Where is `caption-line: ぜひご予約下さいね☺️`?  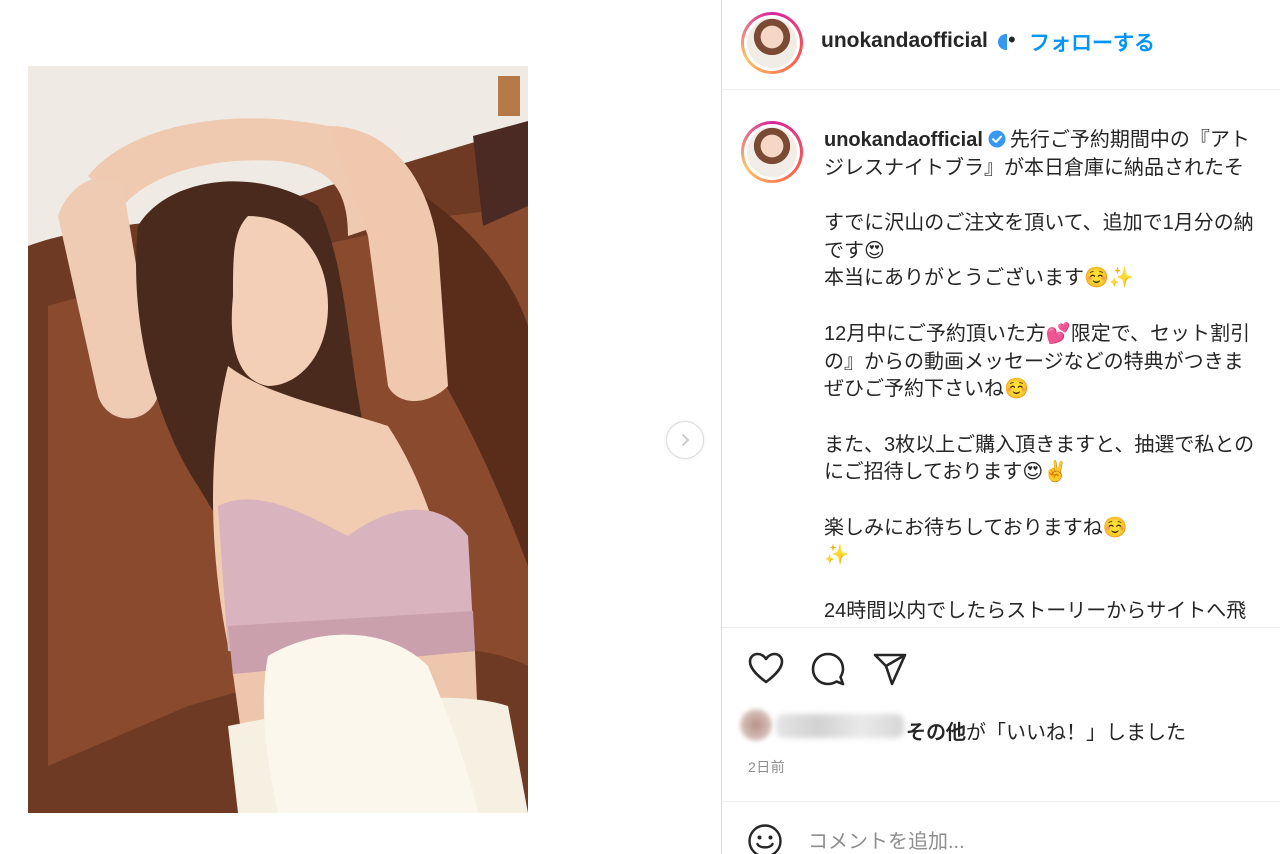 caption-line: ぜひご予約下さいね☺️ is located at coordinates (926, 389).